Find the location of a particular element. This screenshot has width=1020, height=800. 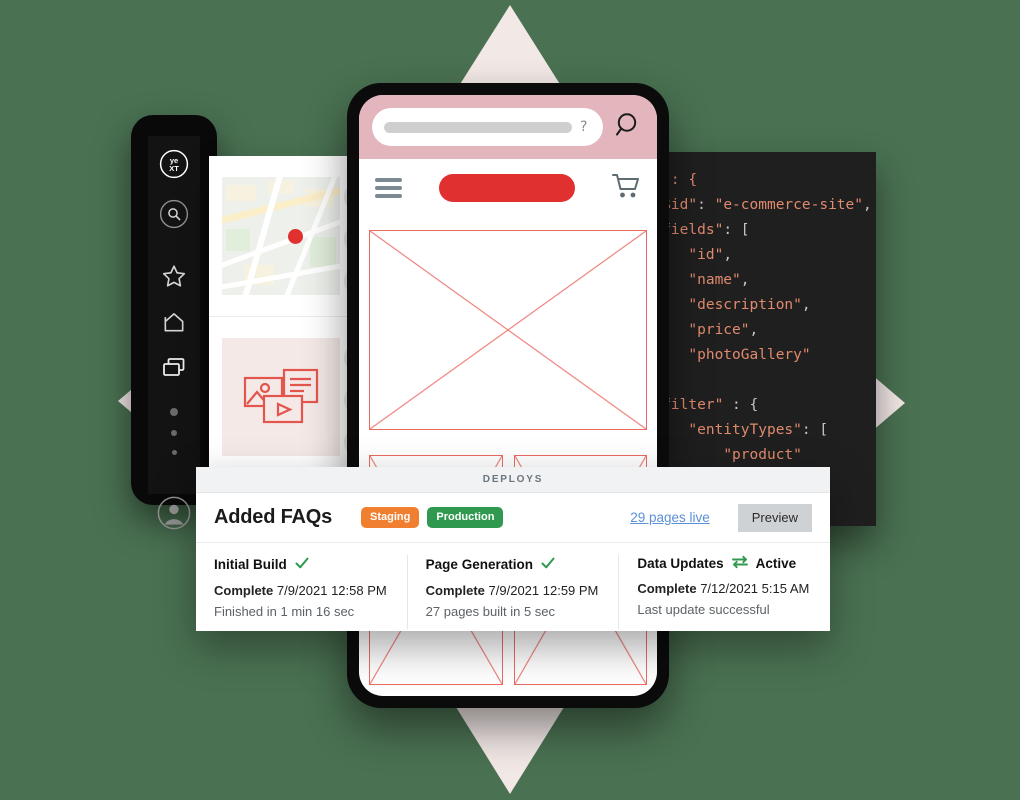

rail-bottom-section is located at coordinates (174, 507).